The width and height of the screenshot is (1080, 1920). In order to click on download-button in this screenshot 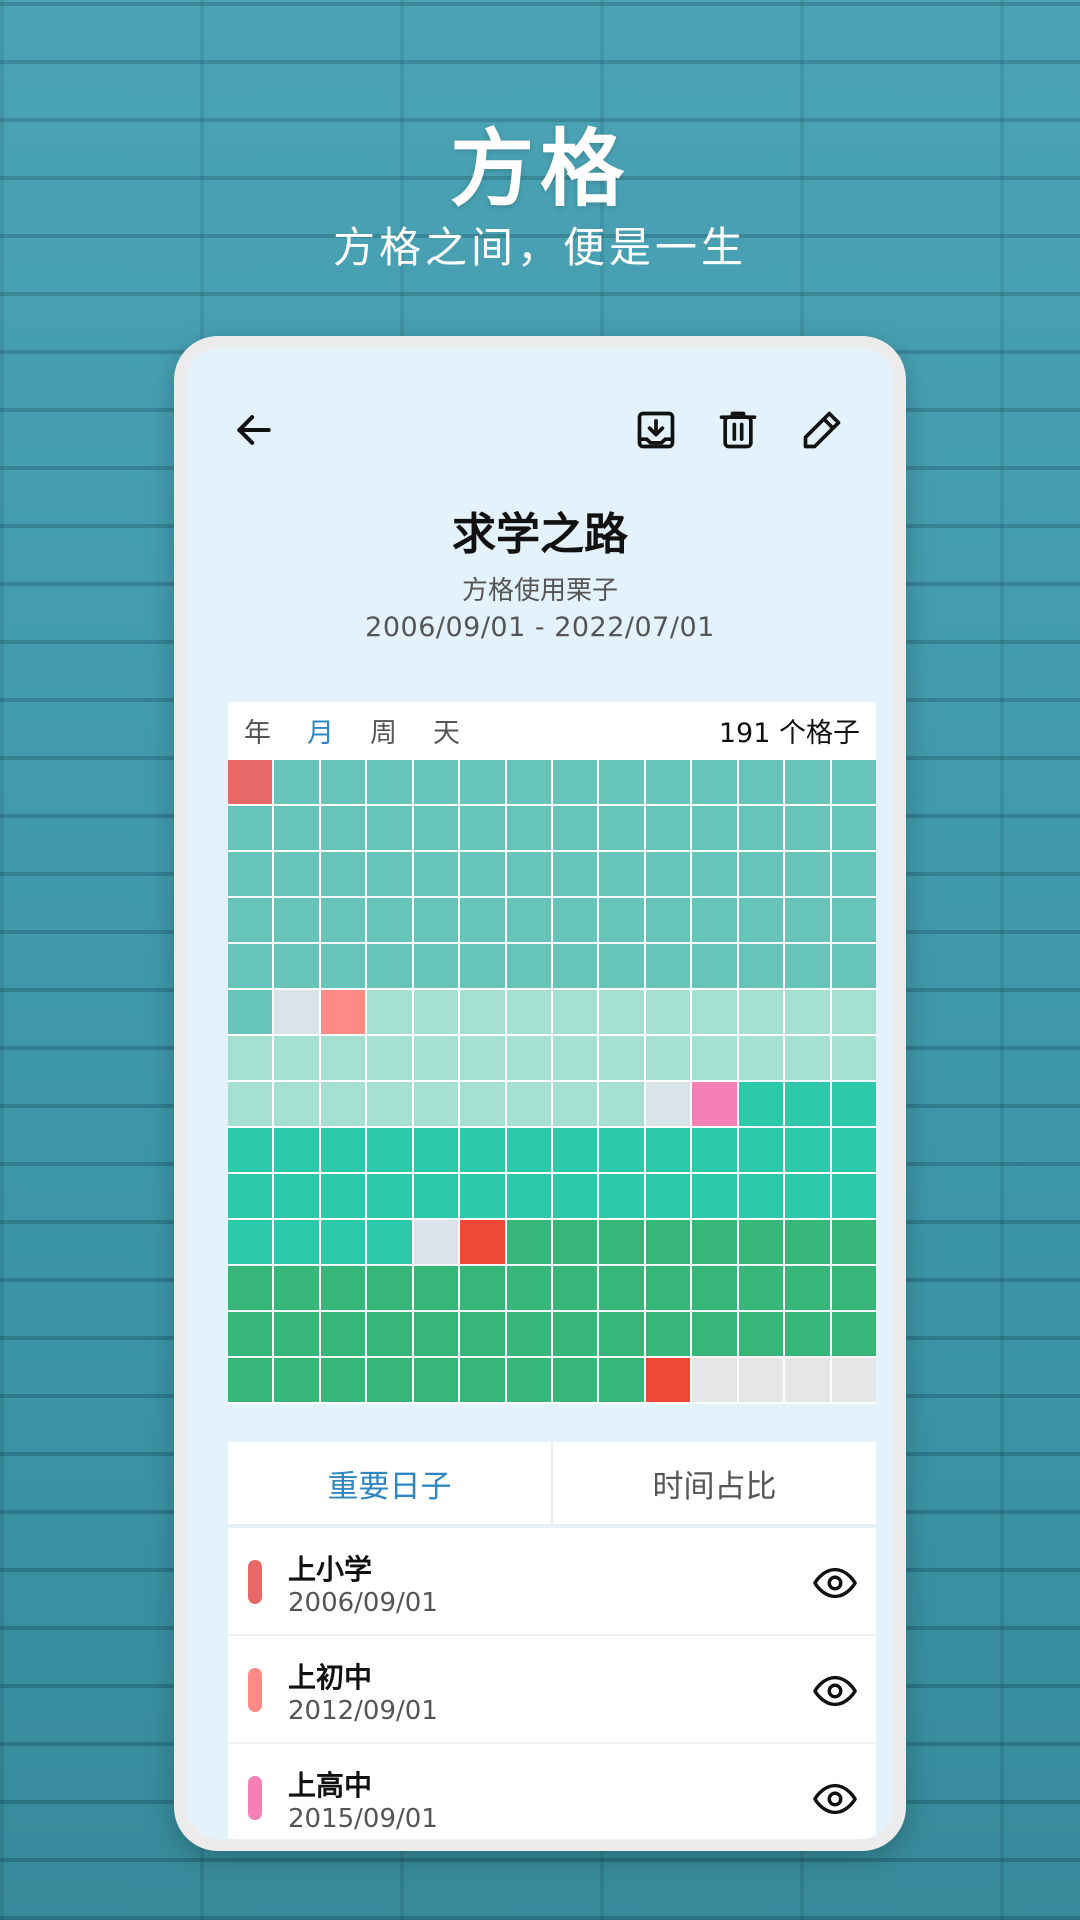, I will do `click(656, 430)`.